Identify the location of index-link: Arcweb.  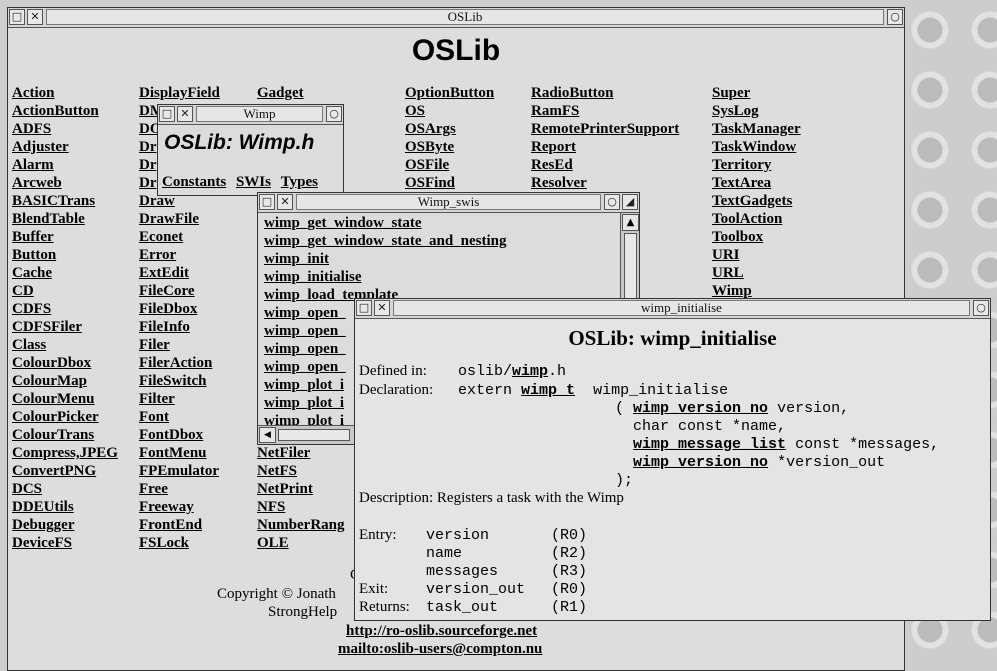
(37, 183).